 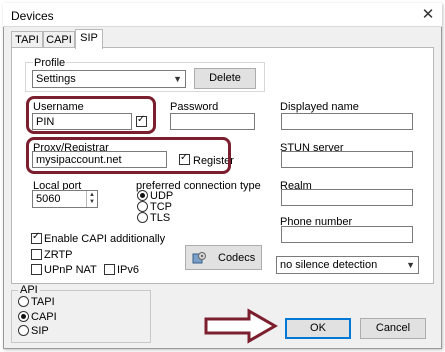 What do you see at coordinates (241, 326) in the screenshot?
I see `arrow-annotation-icon` at bounding box center [241, 326].